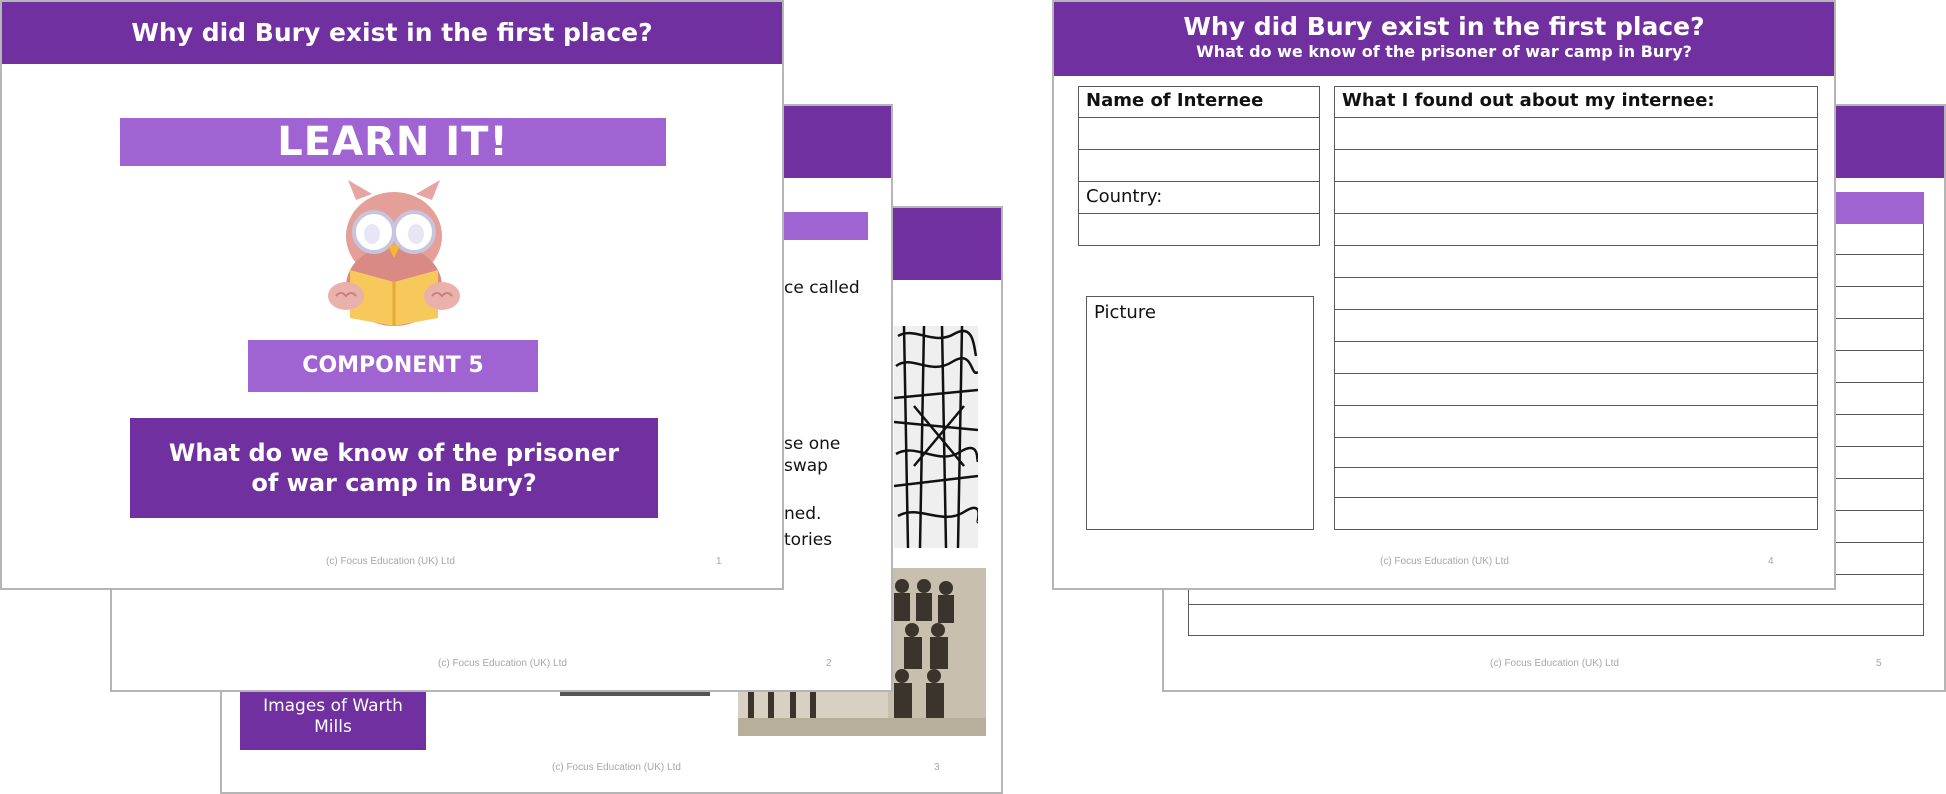 The image size is (1946, 794). I want to click on learn-it-label: LEARN IT!, so click(393, 142).